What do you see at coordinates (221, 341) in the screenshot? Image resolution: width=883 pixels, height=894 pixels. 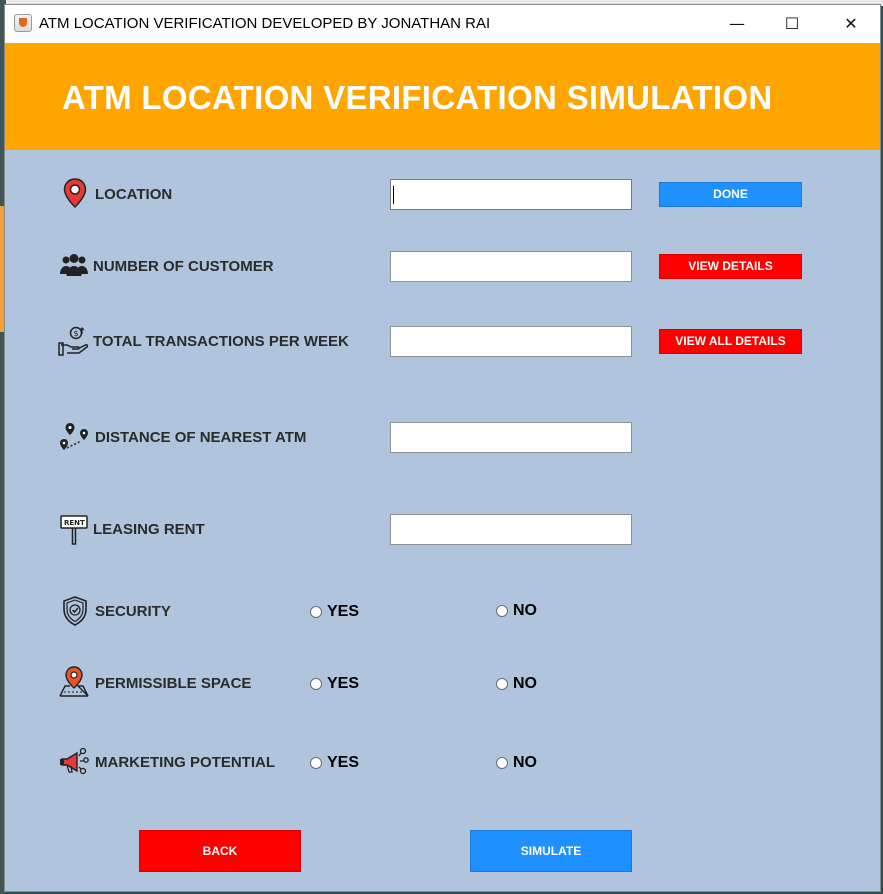 I see `transactions-label: TOTAL TRANSACTIONS PER WEEK` at bounding box center [221, 341].